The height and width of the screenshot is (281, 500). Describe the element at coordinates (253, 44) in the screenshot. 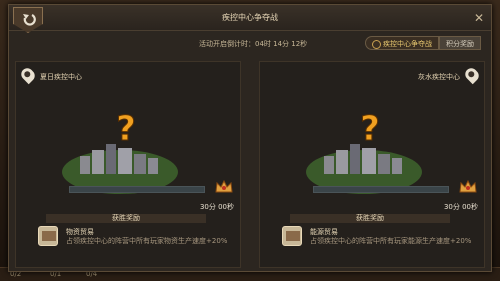

I see `countdown-text: 活动开启倒计时：04时 14分 12秒` at that location.